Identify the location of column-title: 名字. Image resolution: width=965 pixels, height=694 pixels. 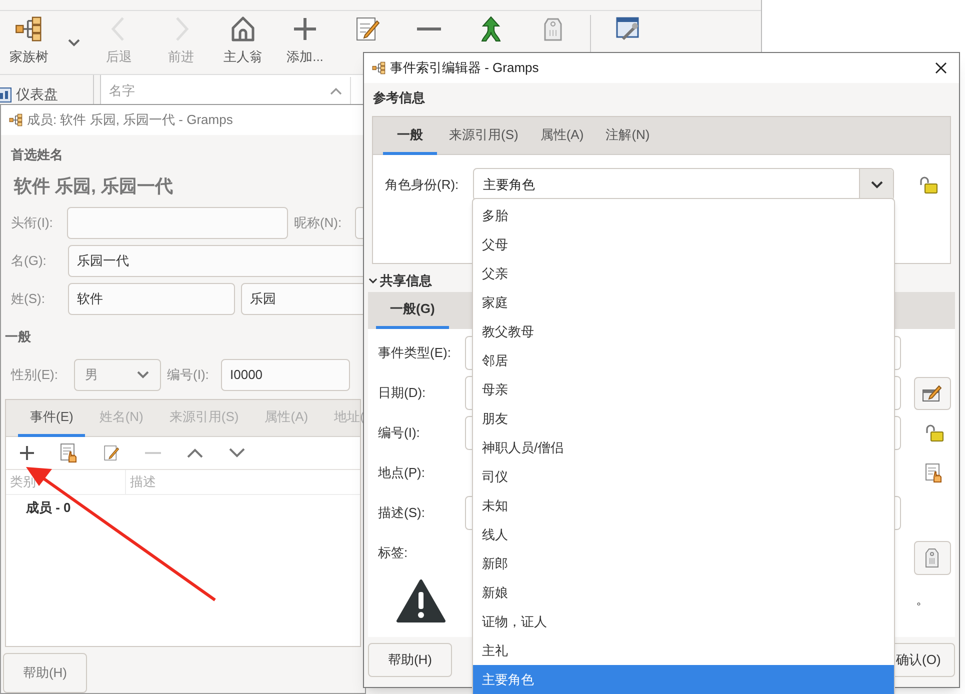
(122, 91).